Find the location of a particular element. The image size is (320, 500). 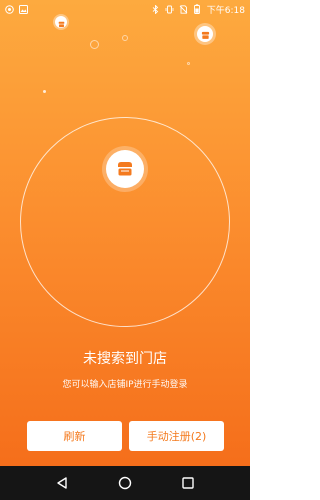

manual-register-button: 手动注册(2) is located at coordinates (176, 436).